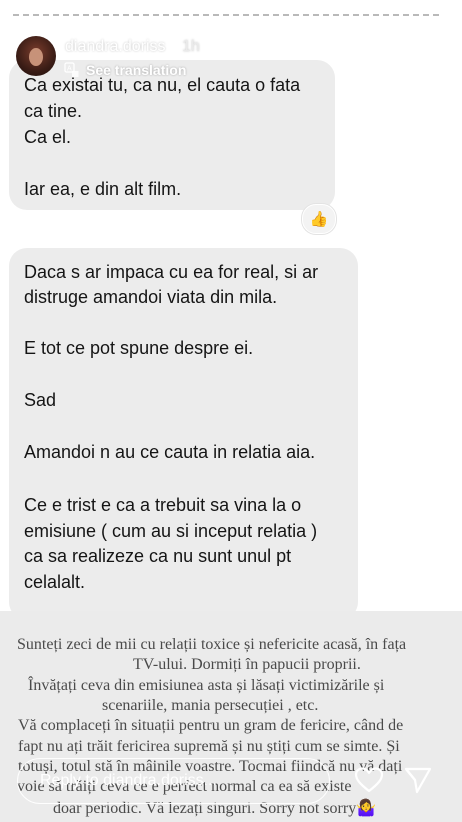  Describe the element at coordinates (158, 556) in the screenshot. I see `message-line: ca sa realizeze ca nu sunt unul pt` at that location.